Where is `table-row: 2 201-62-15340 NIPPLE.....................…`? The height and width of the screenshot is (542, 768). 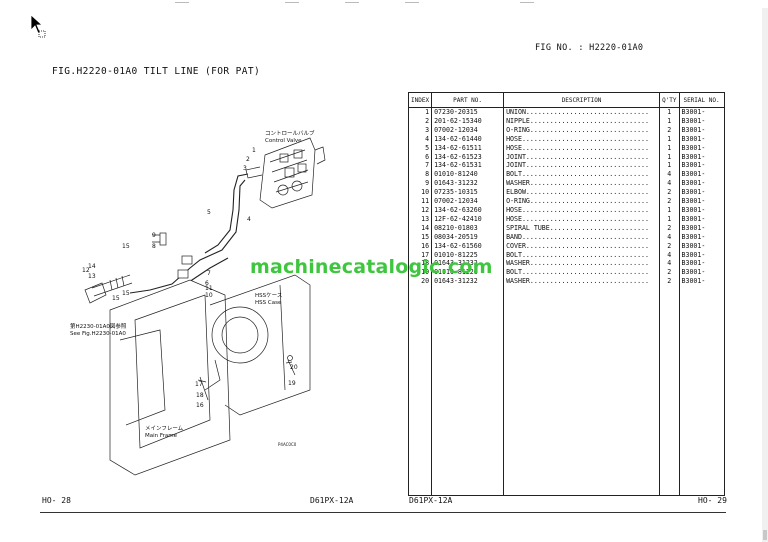 table-row: 2 201-62-15340 NIPPLE.....................… is located at coordinates (566, 121).